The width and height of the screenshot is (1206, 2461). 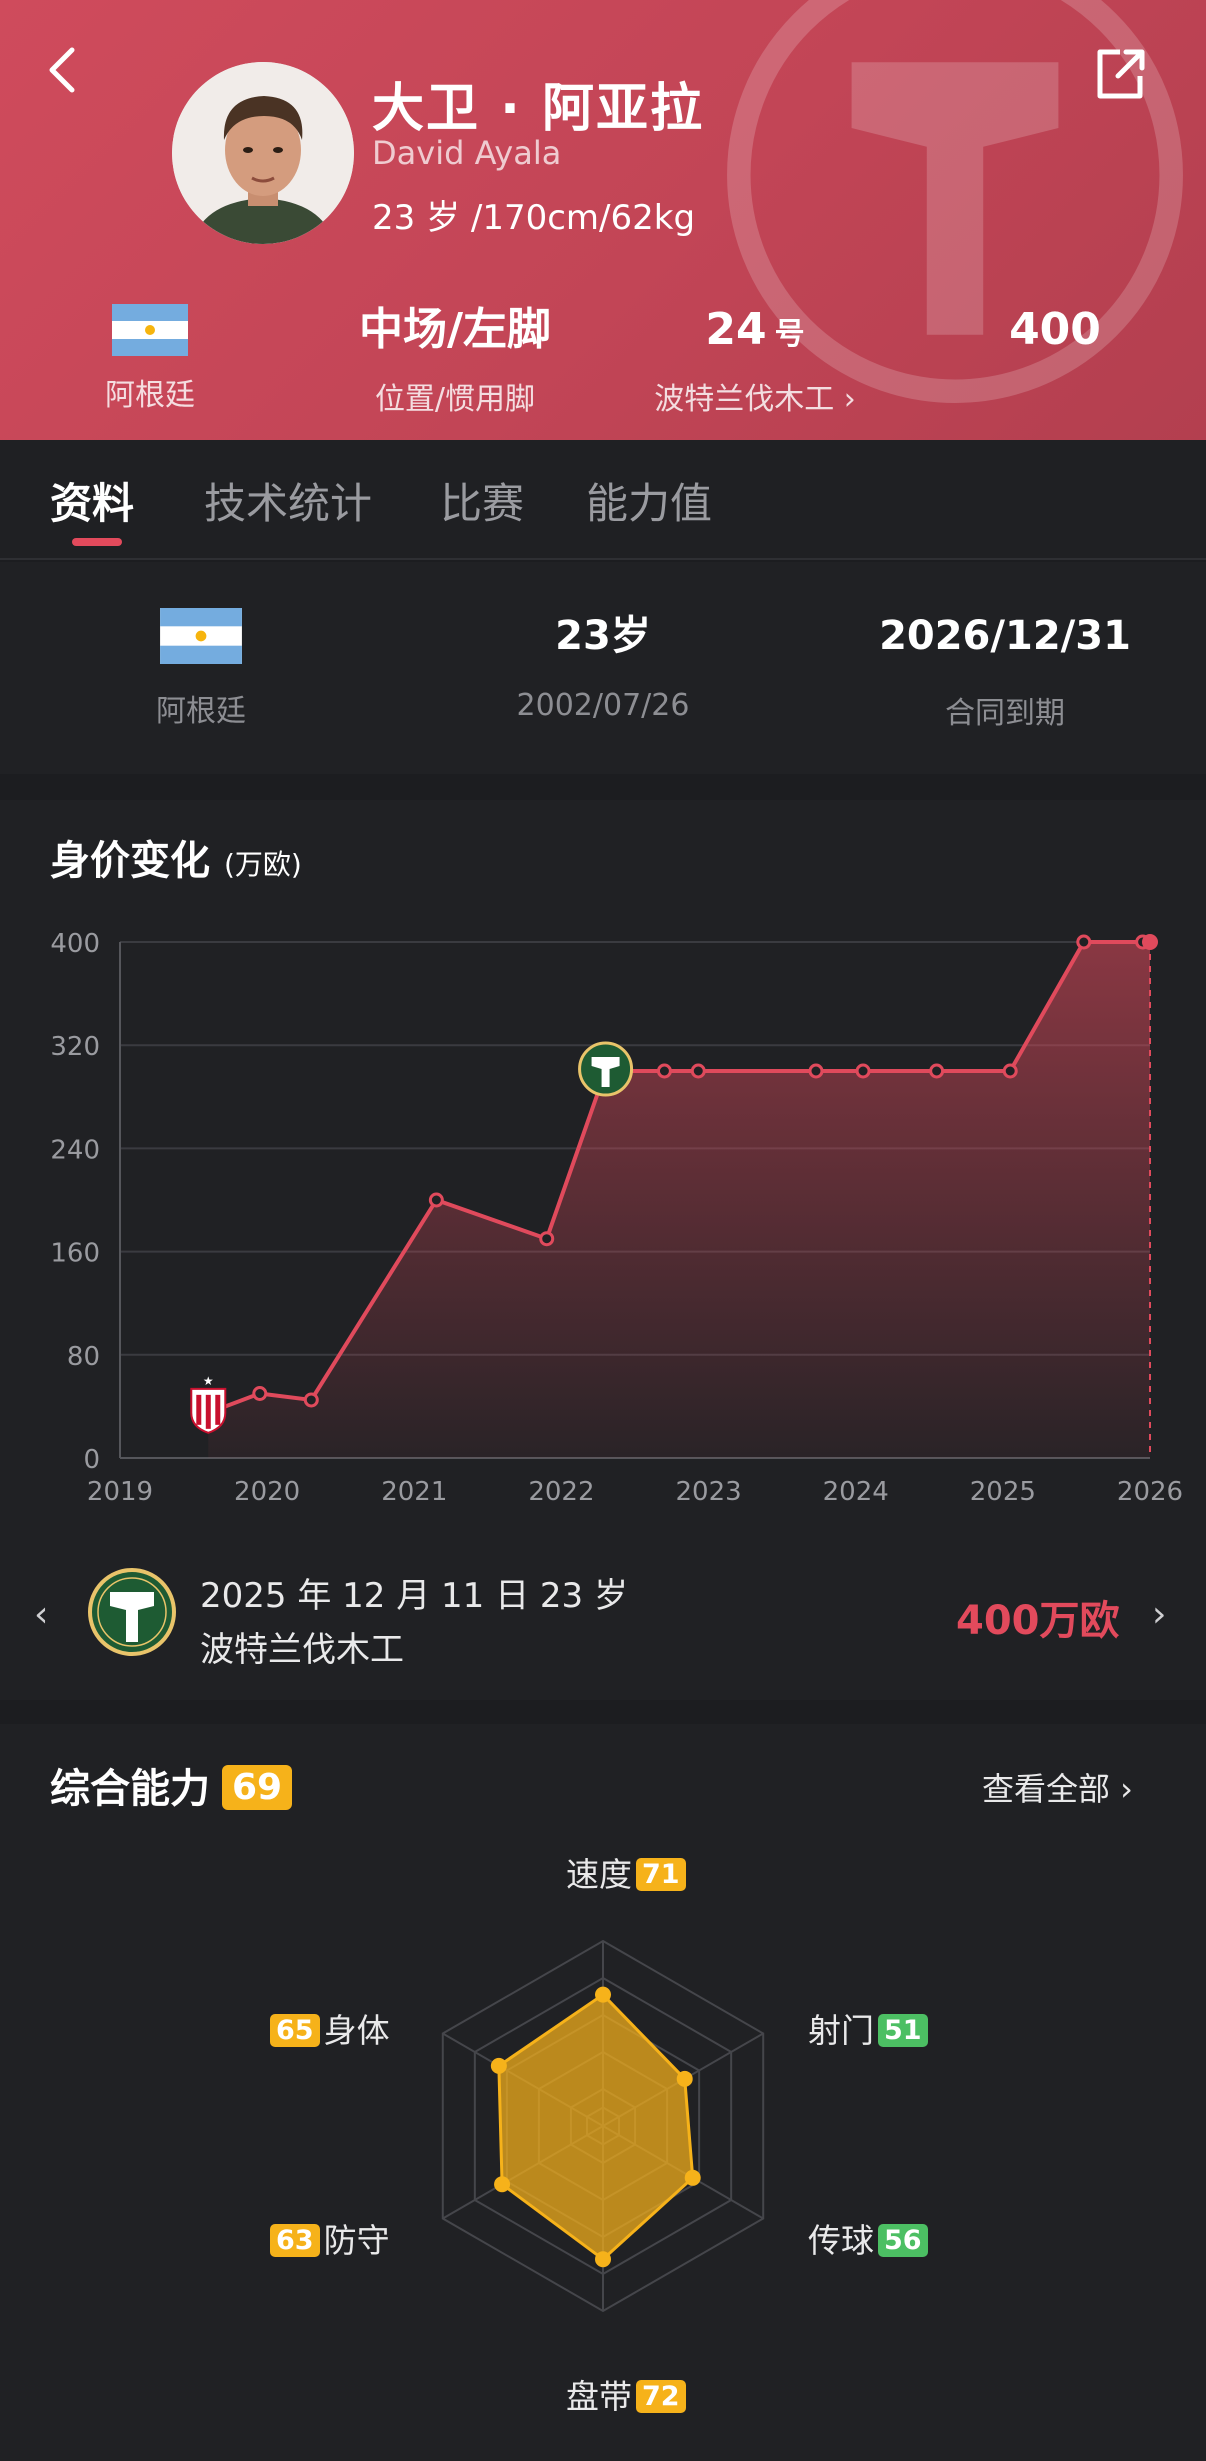 What do you see at coordinates (75, 1254) in the screenshot?
I see `y-tick-label: 160` at bounding box center [75, 1254].